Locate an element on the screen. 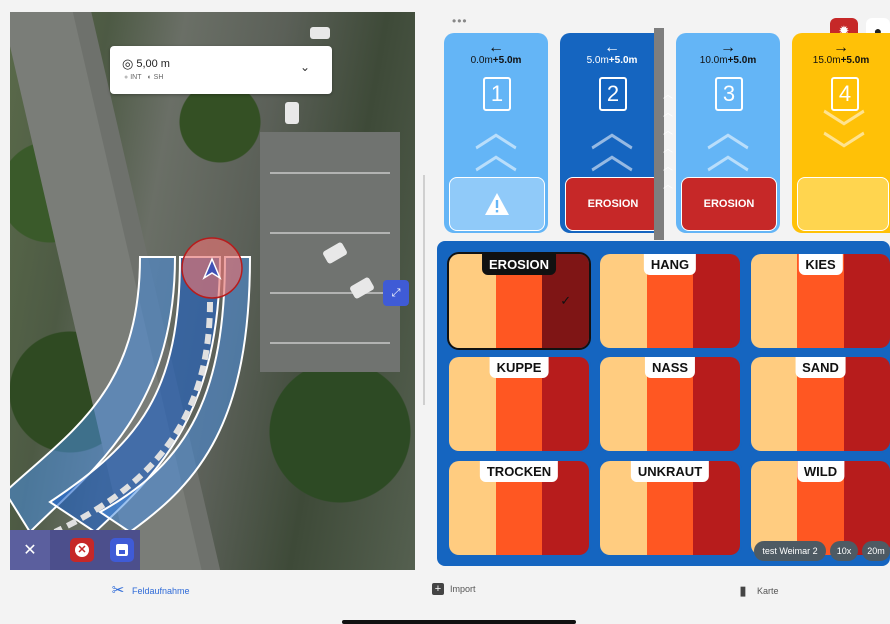  segment-range: 10.0m+5.0m is located at coordinates (728, 60).